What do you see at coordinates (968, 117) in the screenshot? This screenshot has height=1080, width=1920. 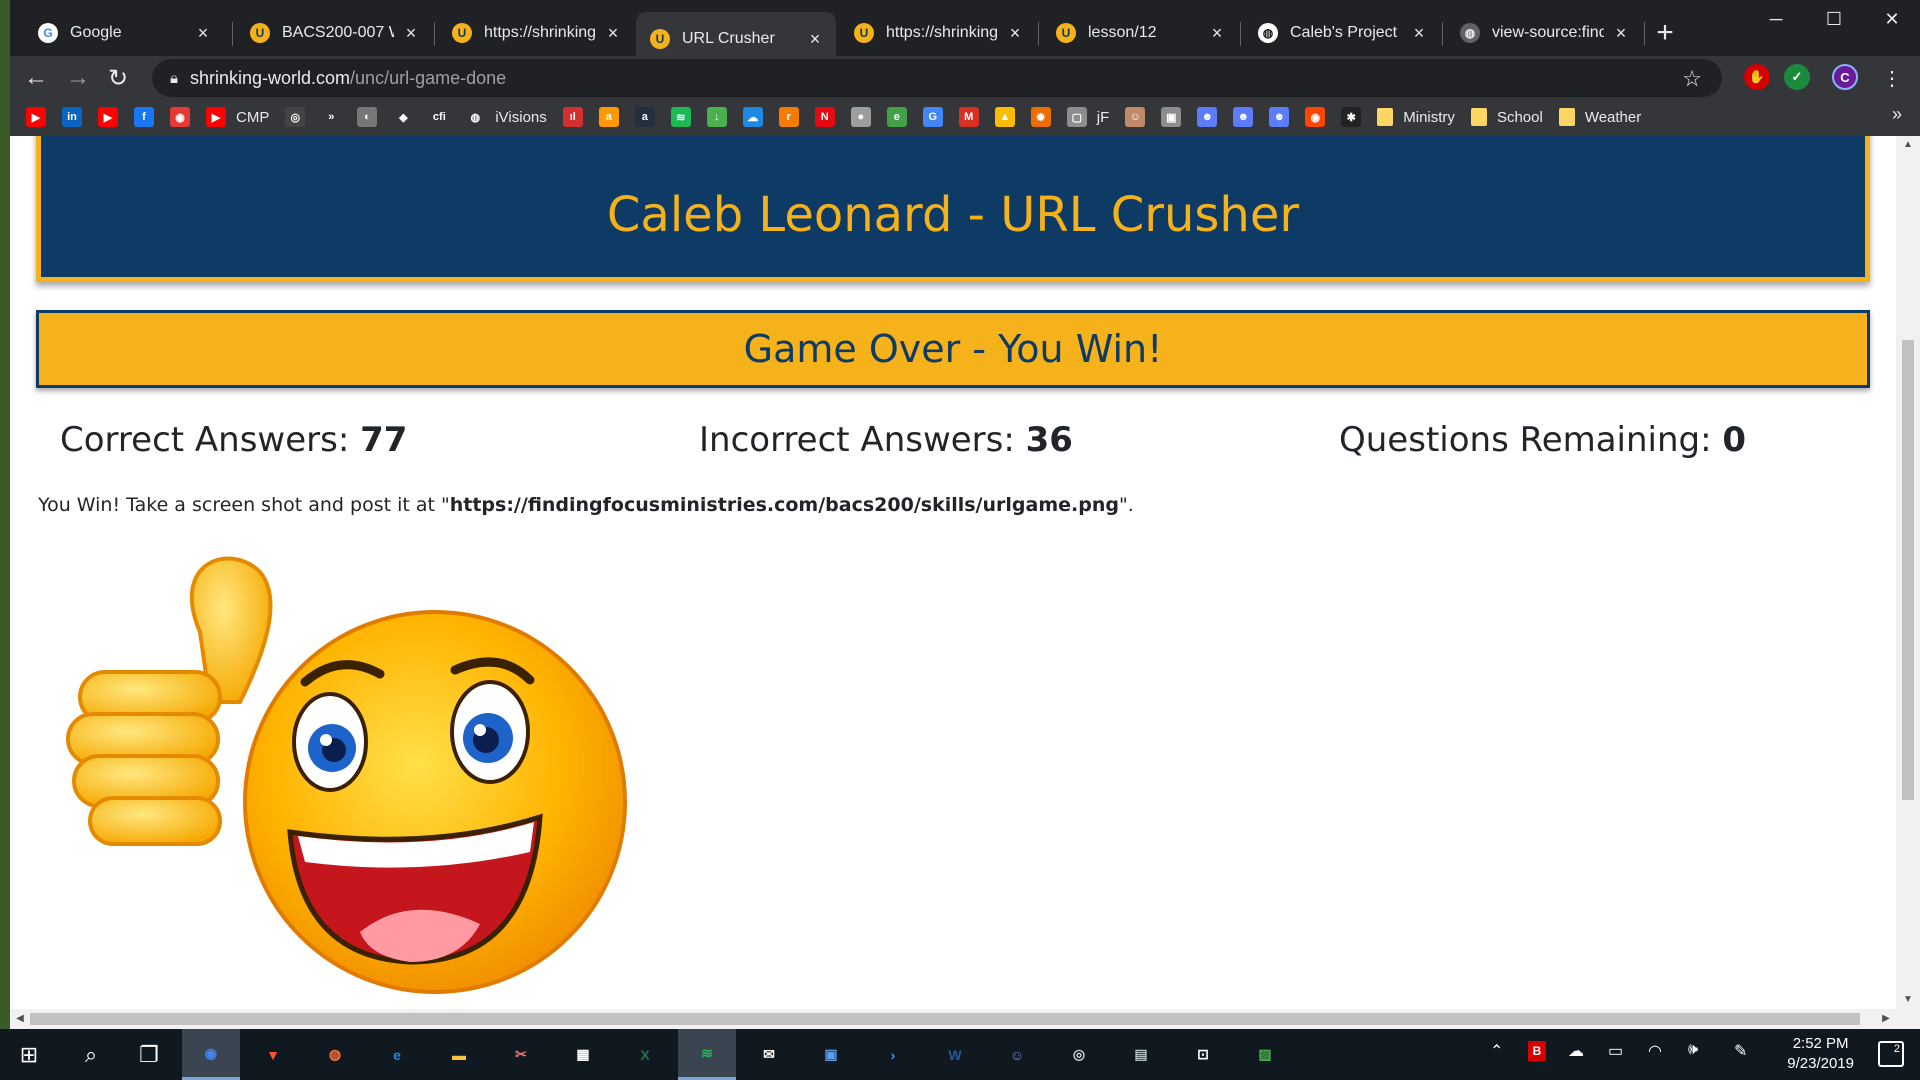 I see `bookmark-item: M` at bounding box center [968, 117].